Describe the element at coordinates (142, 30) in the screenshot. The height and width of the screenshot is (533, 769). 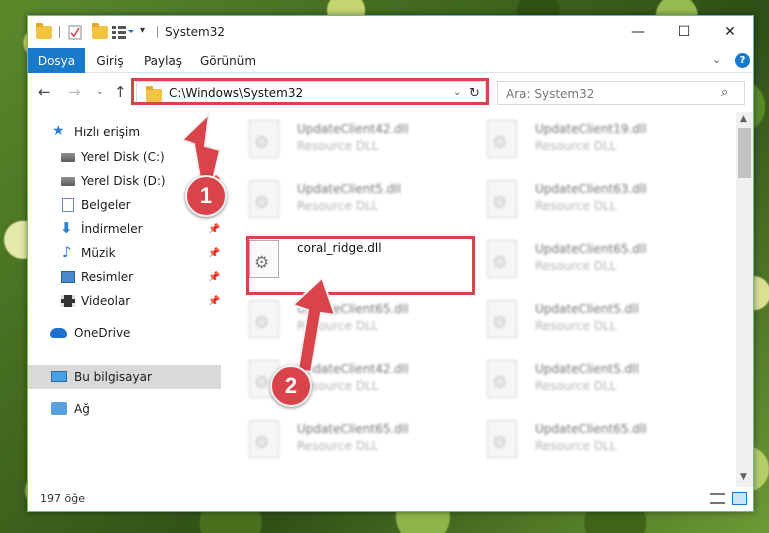
I see `quick-access-dropdown-icon: ▾` at that location.